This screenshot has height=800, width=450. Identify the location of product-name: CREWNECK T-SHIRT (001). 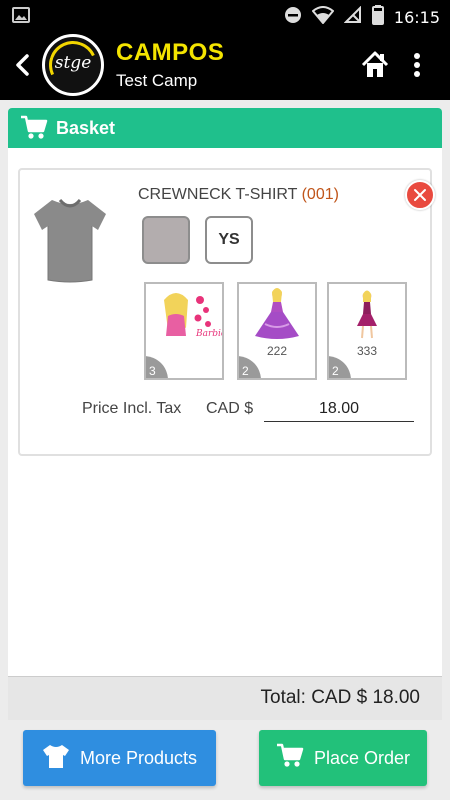
(238, 195).